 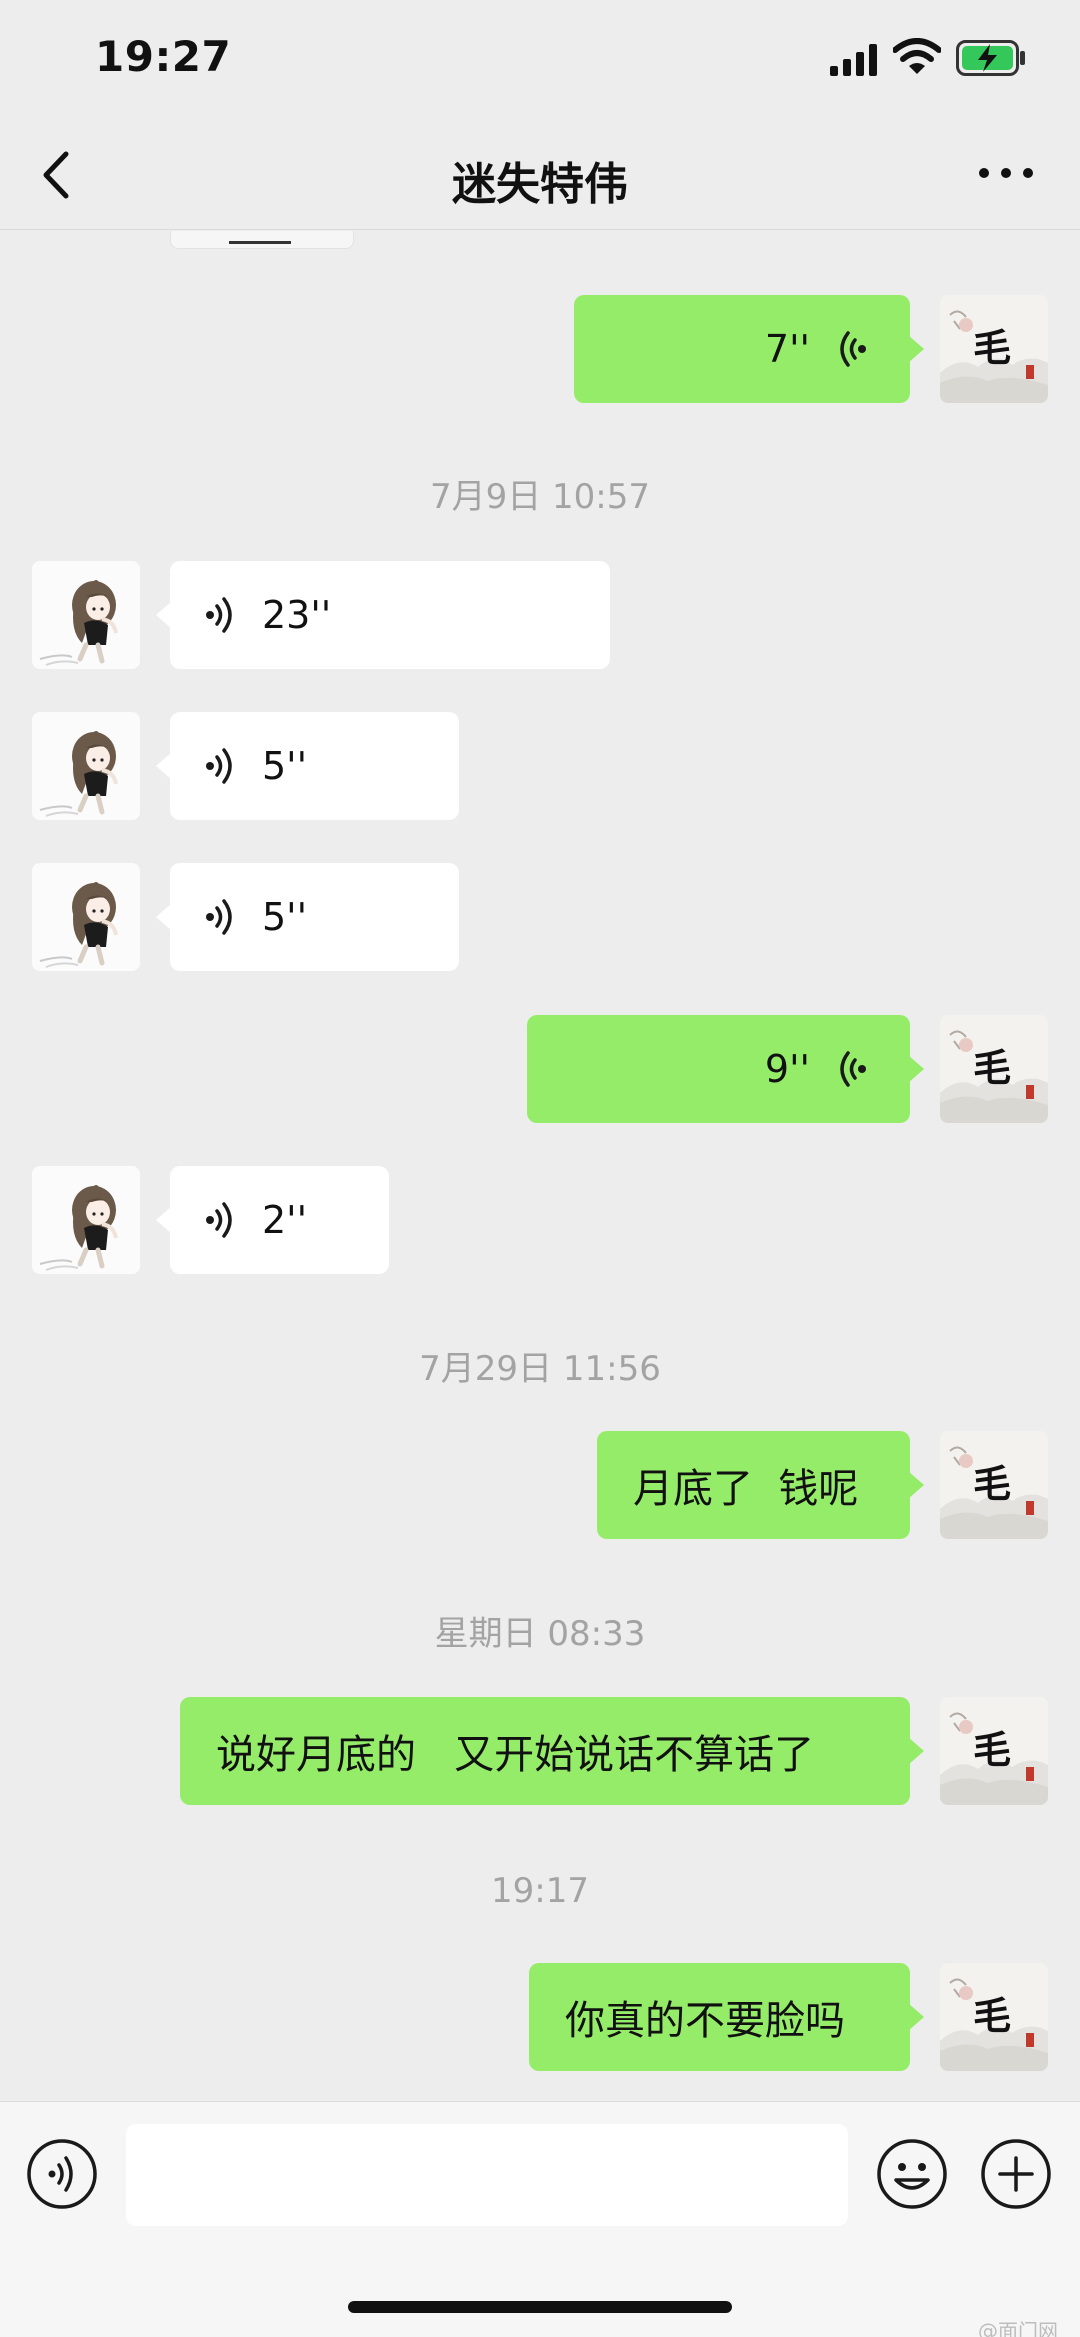 I want to click on cellular-signal-icon, so click(x=853, y=60).